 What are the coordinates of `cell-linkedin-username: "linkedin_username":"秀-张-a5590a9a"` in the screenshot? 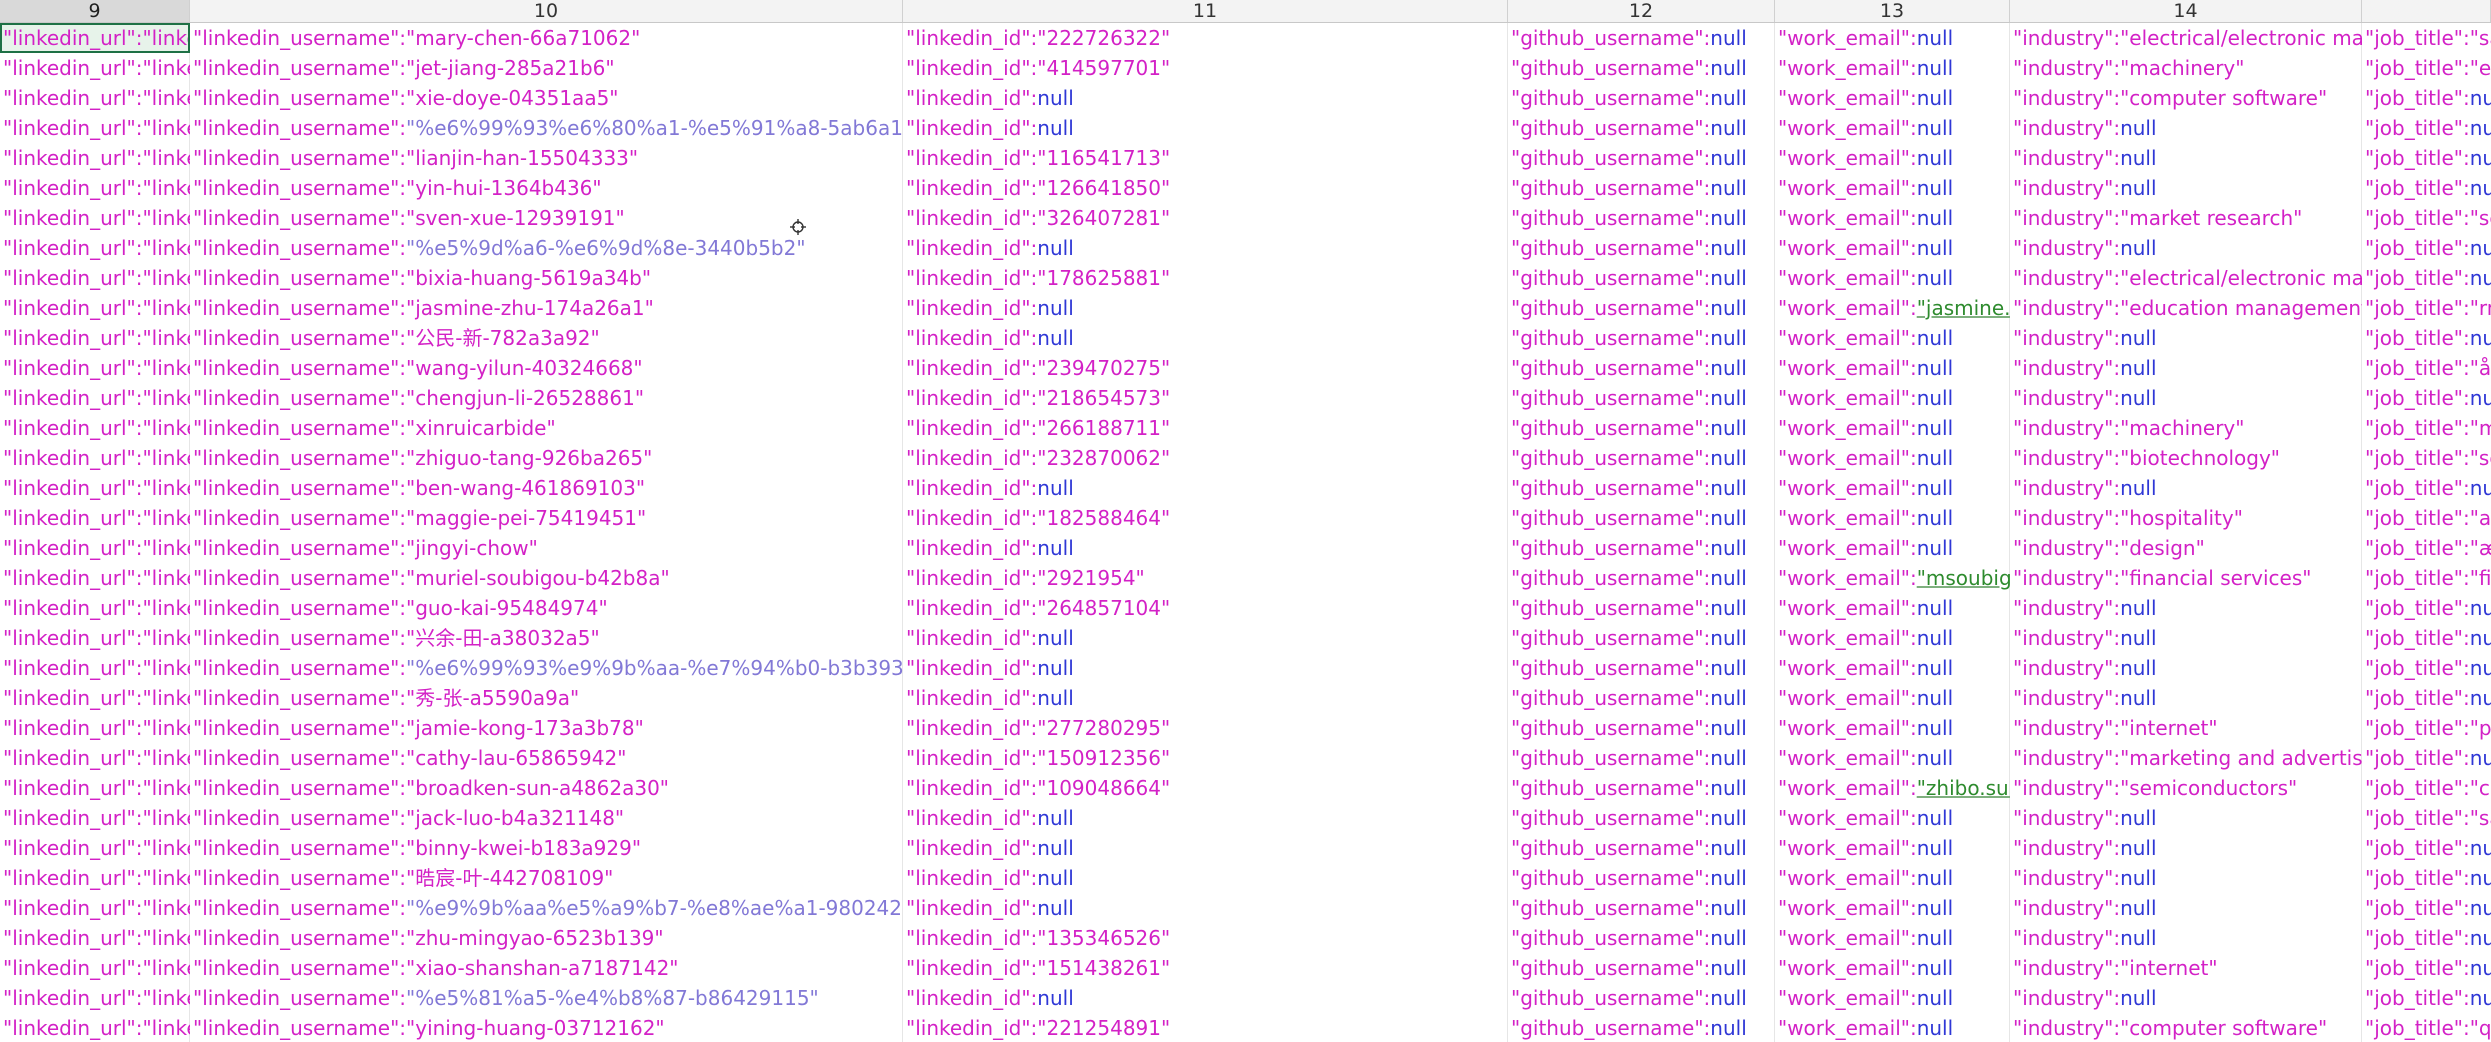 It's located at (546, 698).